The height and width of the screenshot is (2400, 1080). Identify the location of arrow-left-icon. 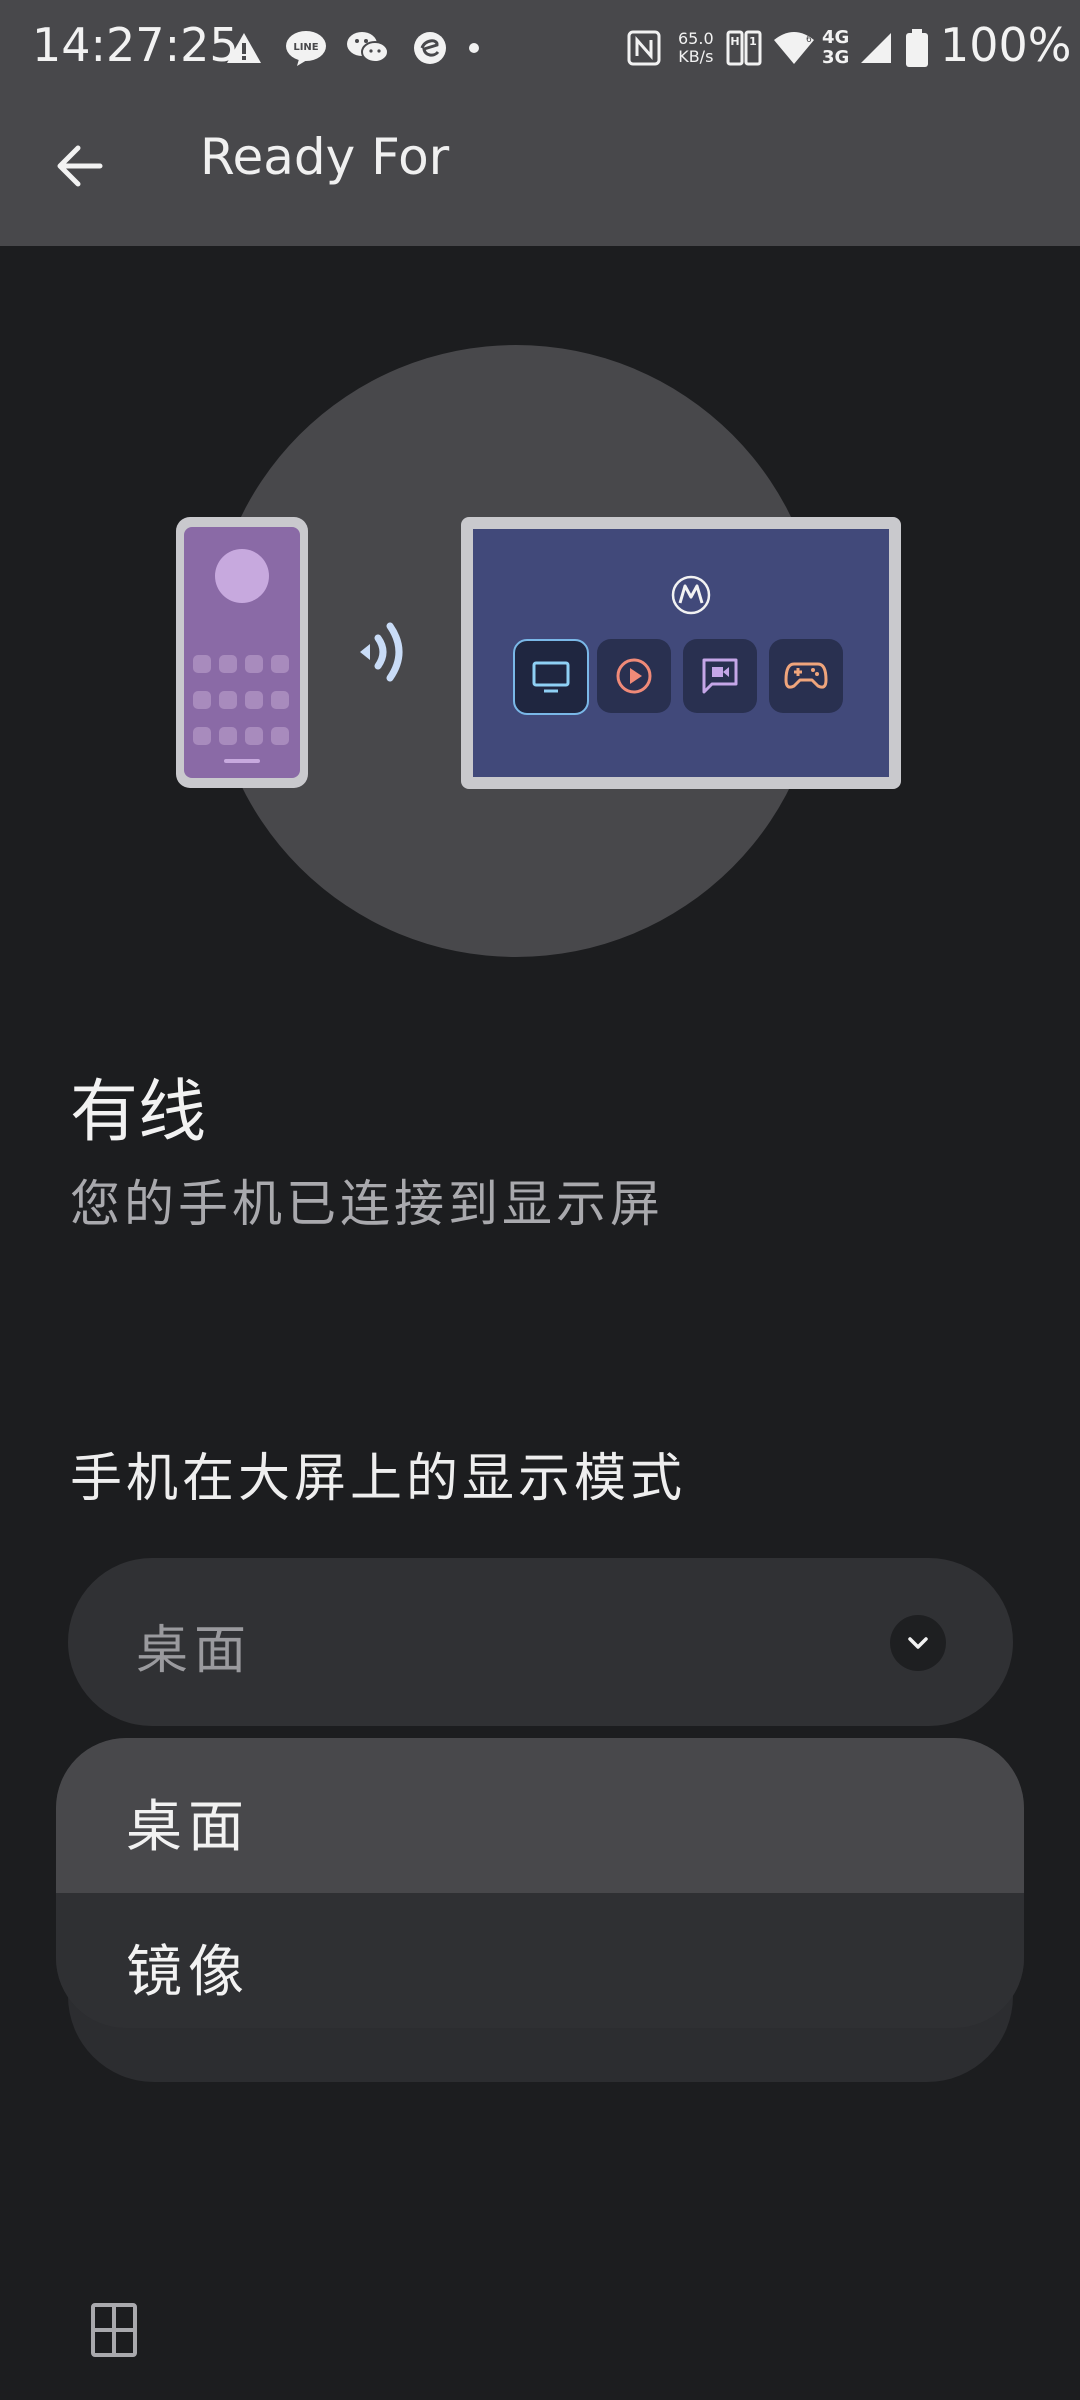
(80, 166).